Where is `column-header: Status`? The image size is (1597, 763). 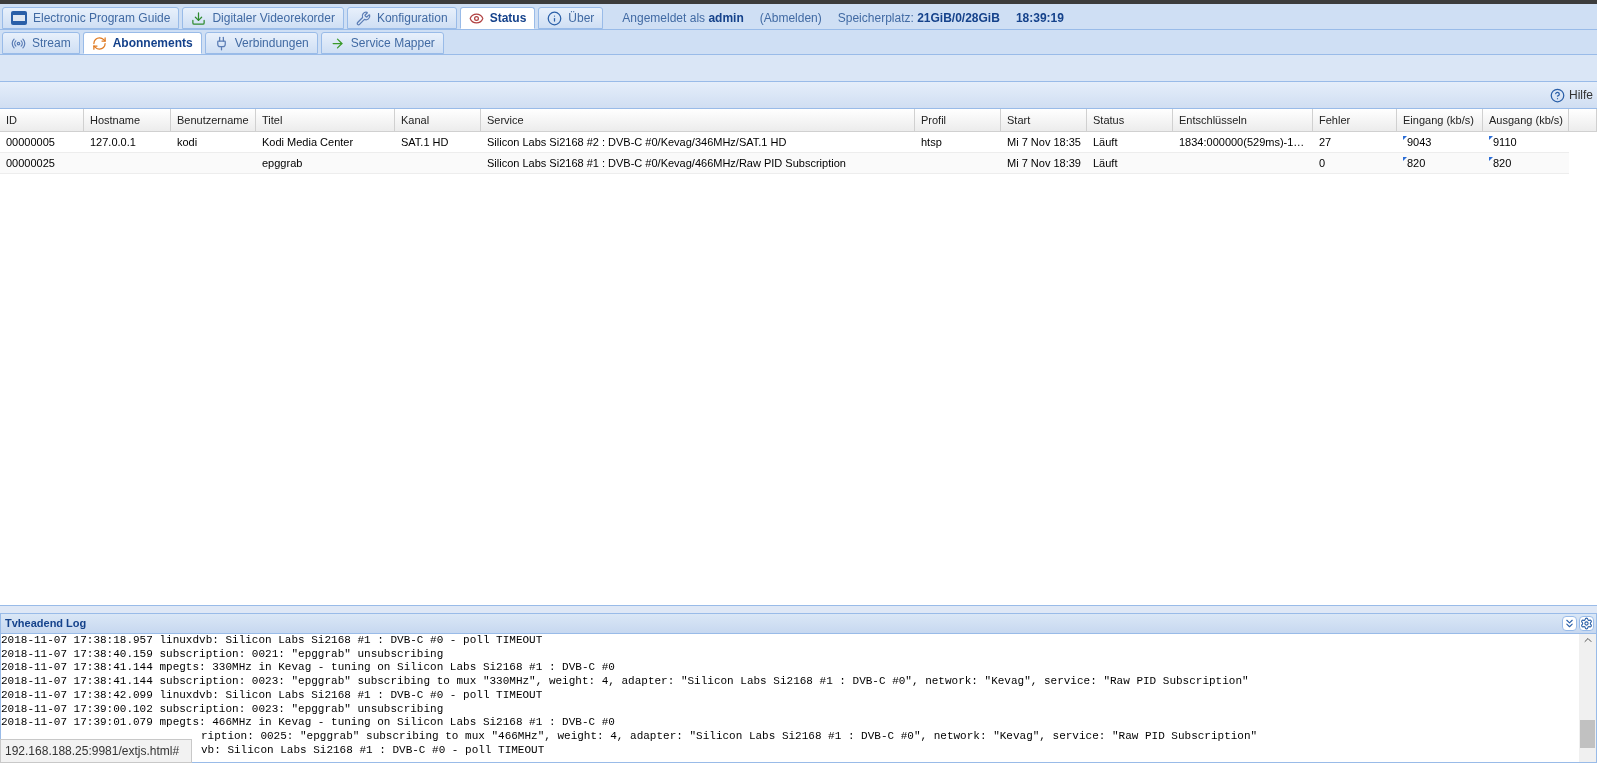
column-header: Status is located at coordinates (1130, 120).